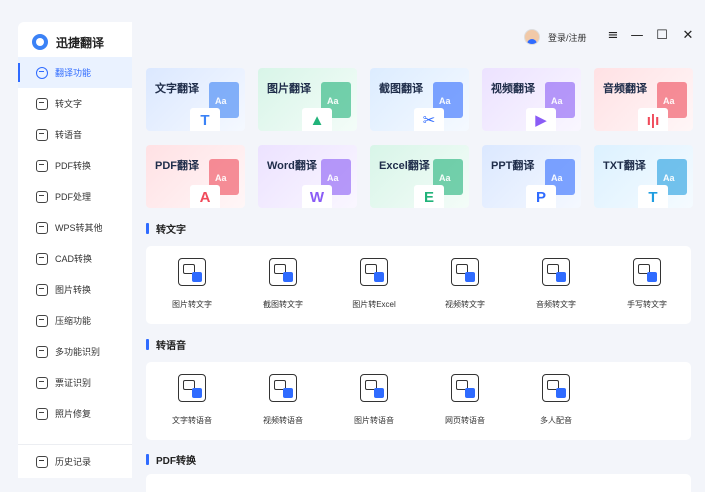  I want to click on tool-item: 音频转文字, so click(556, 284).